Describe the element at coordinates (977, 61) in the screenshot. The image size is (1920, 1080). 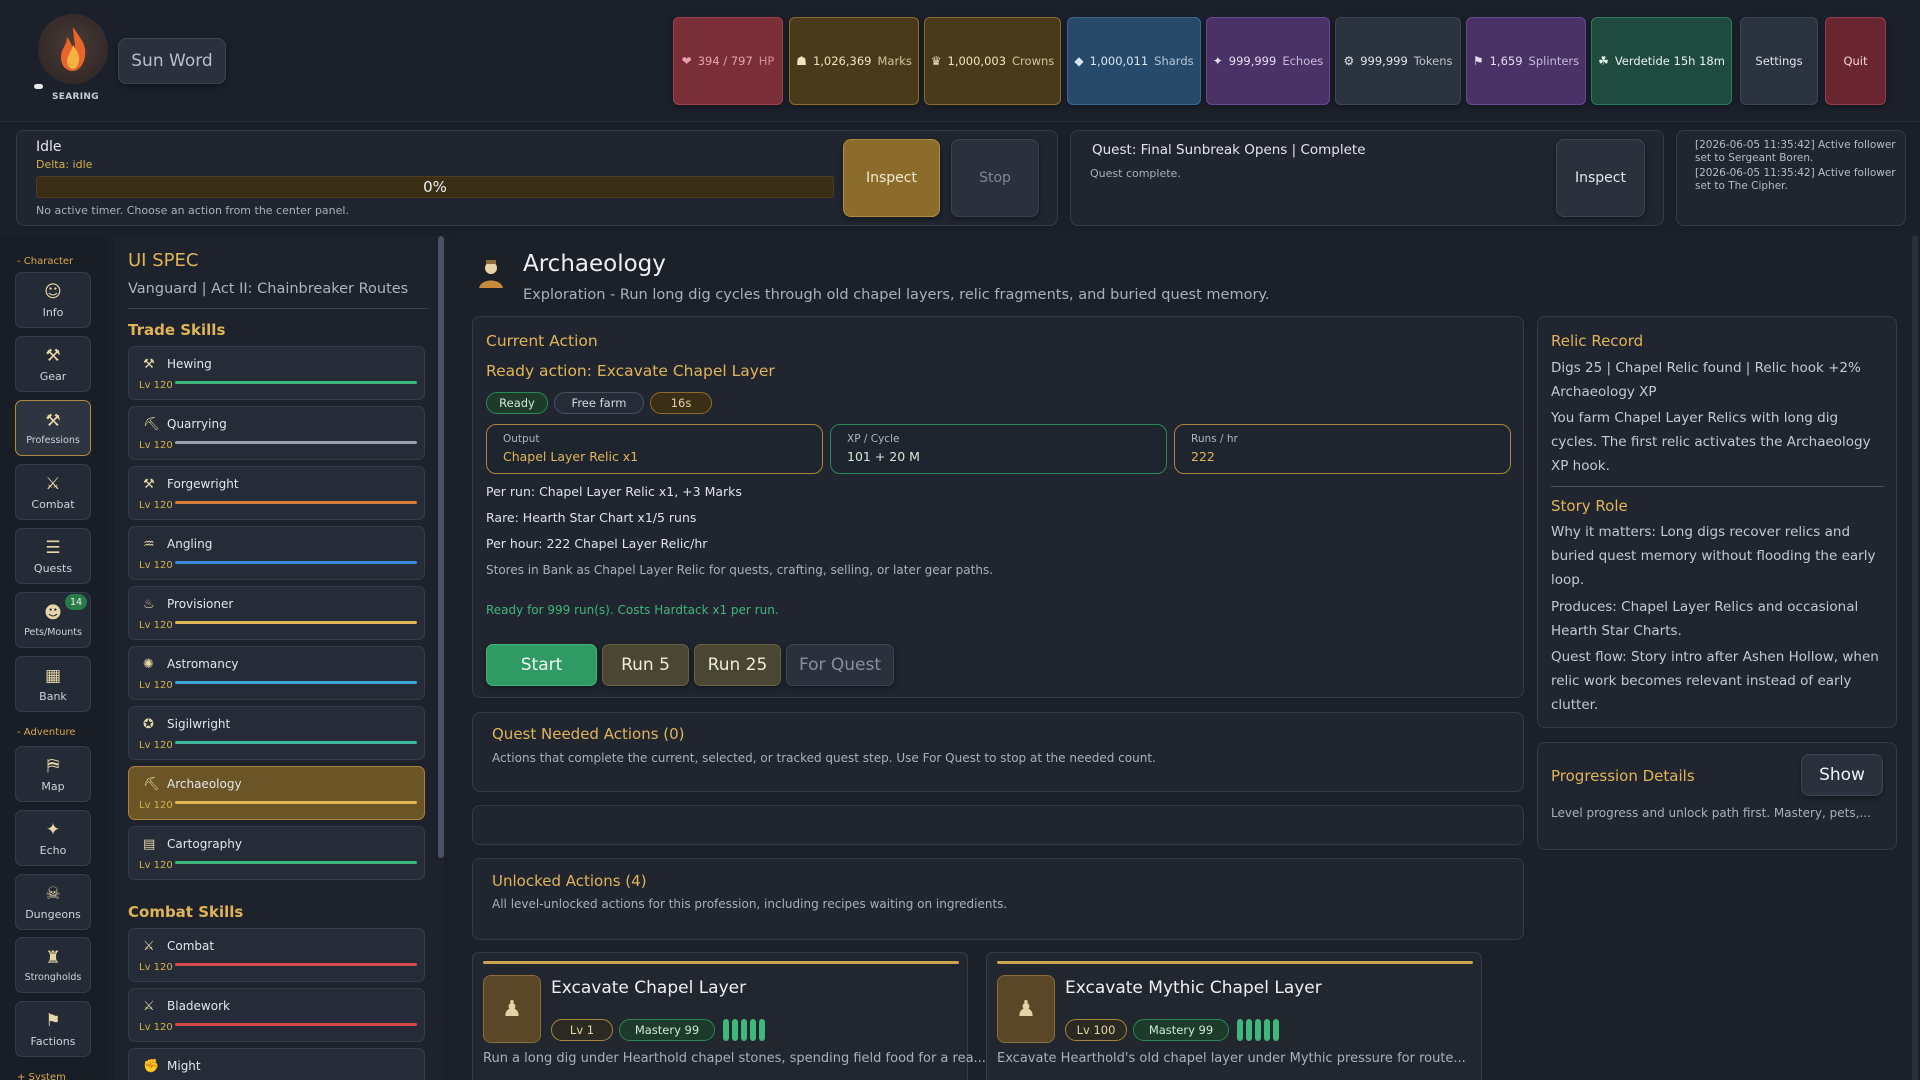
I see `resource-value: 1,000,003` at that location.